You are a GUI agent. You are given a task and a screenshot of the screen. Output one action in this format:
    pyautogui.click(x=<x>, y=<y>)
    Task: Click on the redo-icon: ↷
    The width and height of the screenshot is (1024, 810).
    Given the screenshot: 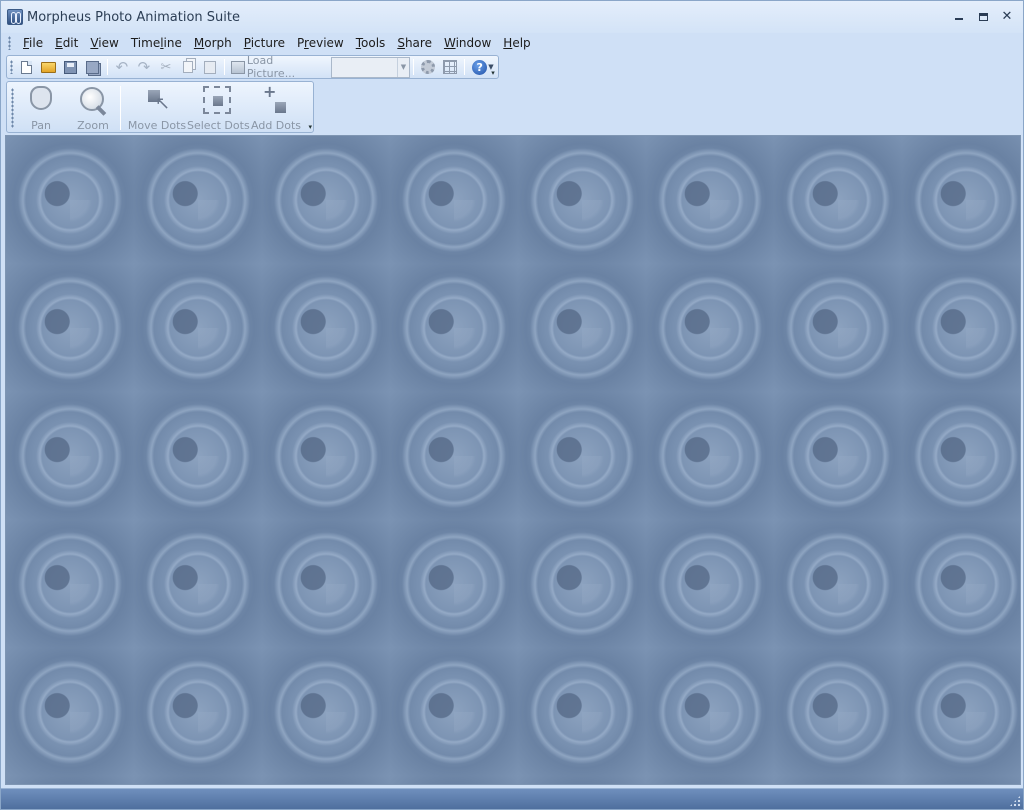 What is the action you would take?
    pyautogui.click(x=144, y=66)
    